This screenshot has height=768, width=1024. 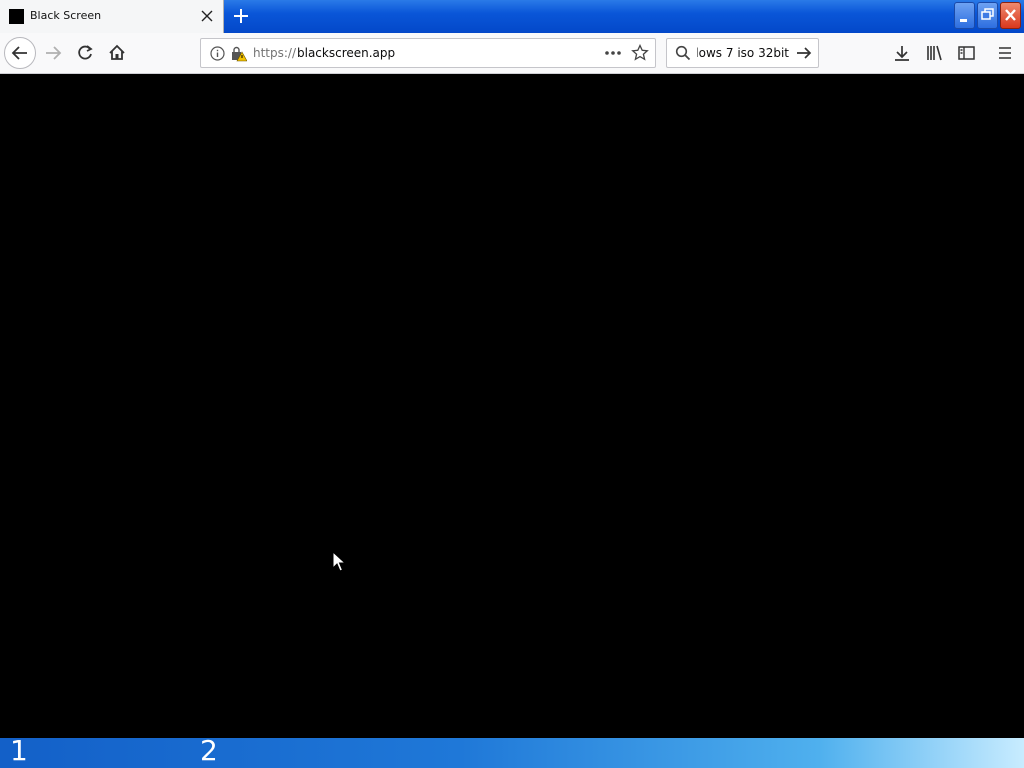 I want to click on search-bar: dows 7 iso 32bit, so click(x=742, y=53).